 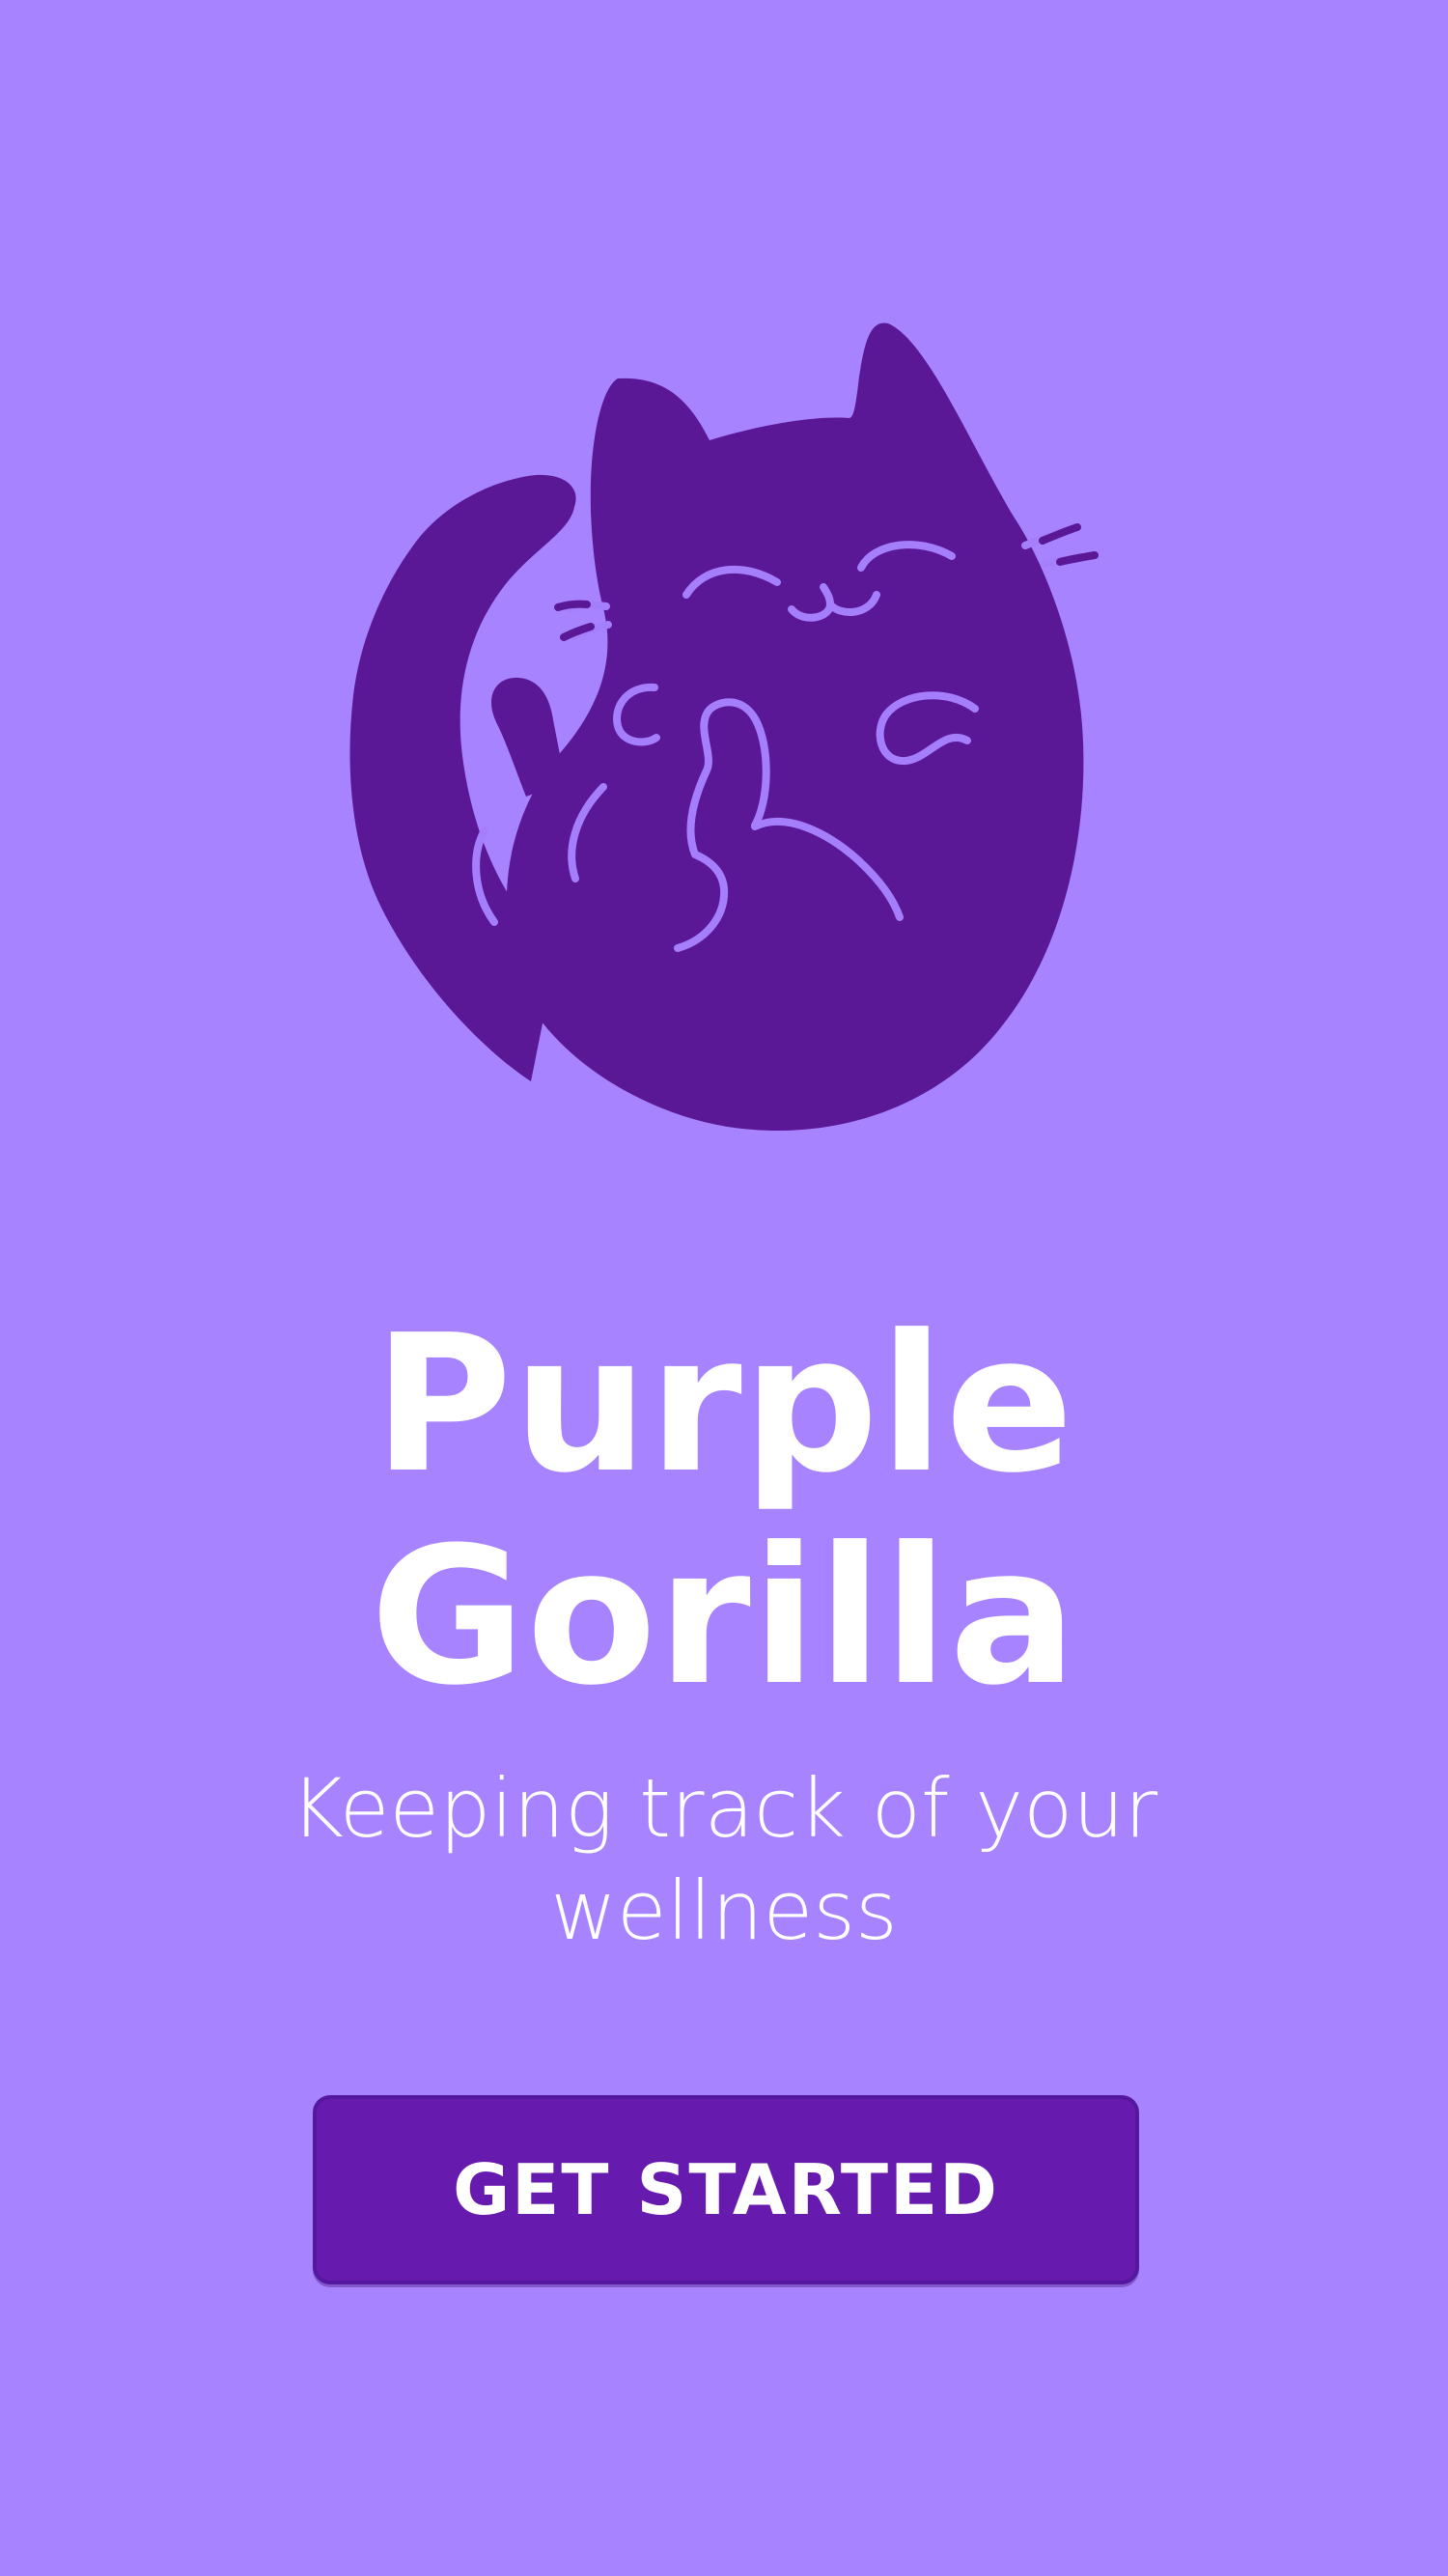 What do you see at coordinates (724, 1511) in the screenshot?
I see `app-title: Purple Gorilla` at bounding box center [724, 1511].